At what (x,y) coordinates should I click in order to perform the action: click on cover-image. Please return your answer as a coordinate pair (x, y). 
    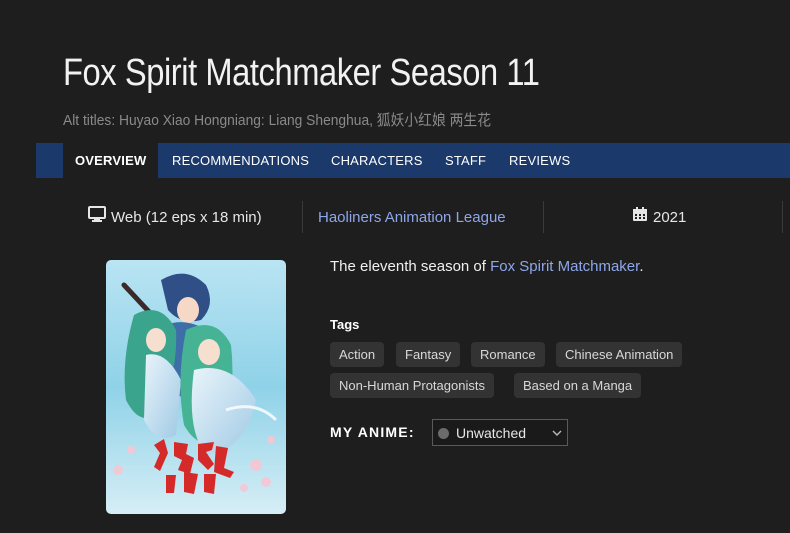
    Looking at the image, I should click on (196, 387).